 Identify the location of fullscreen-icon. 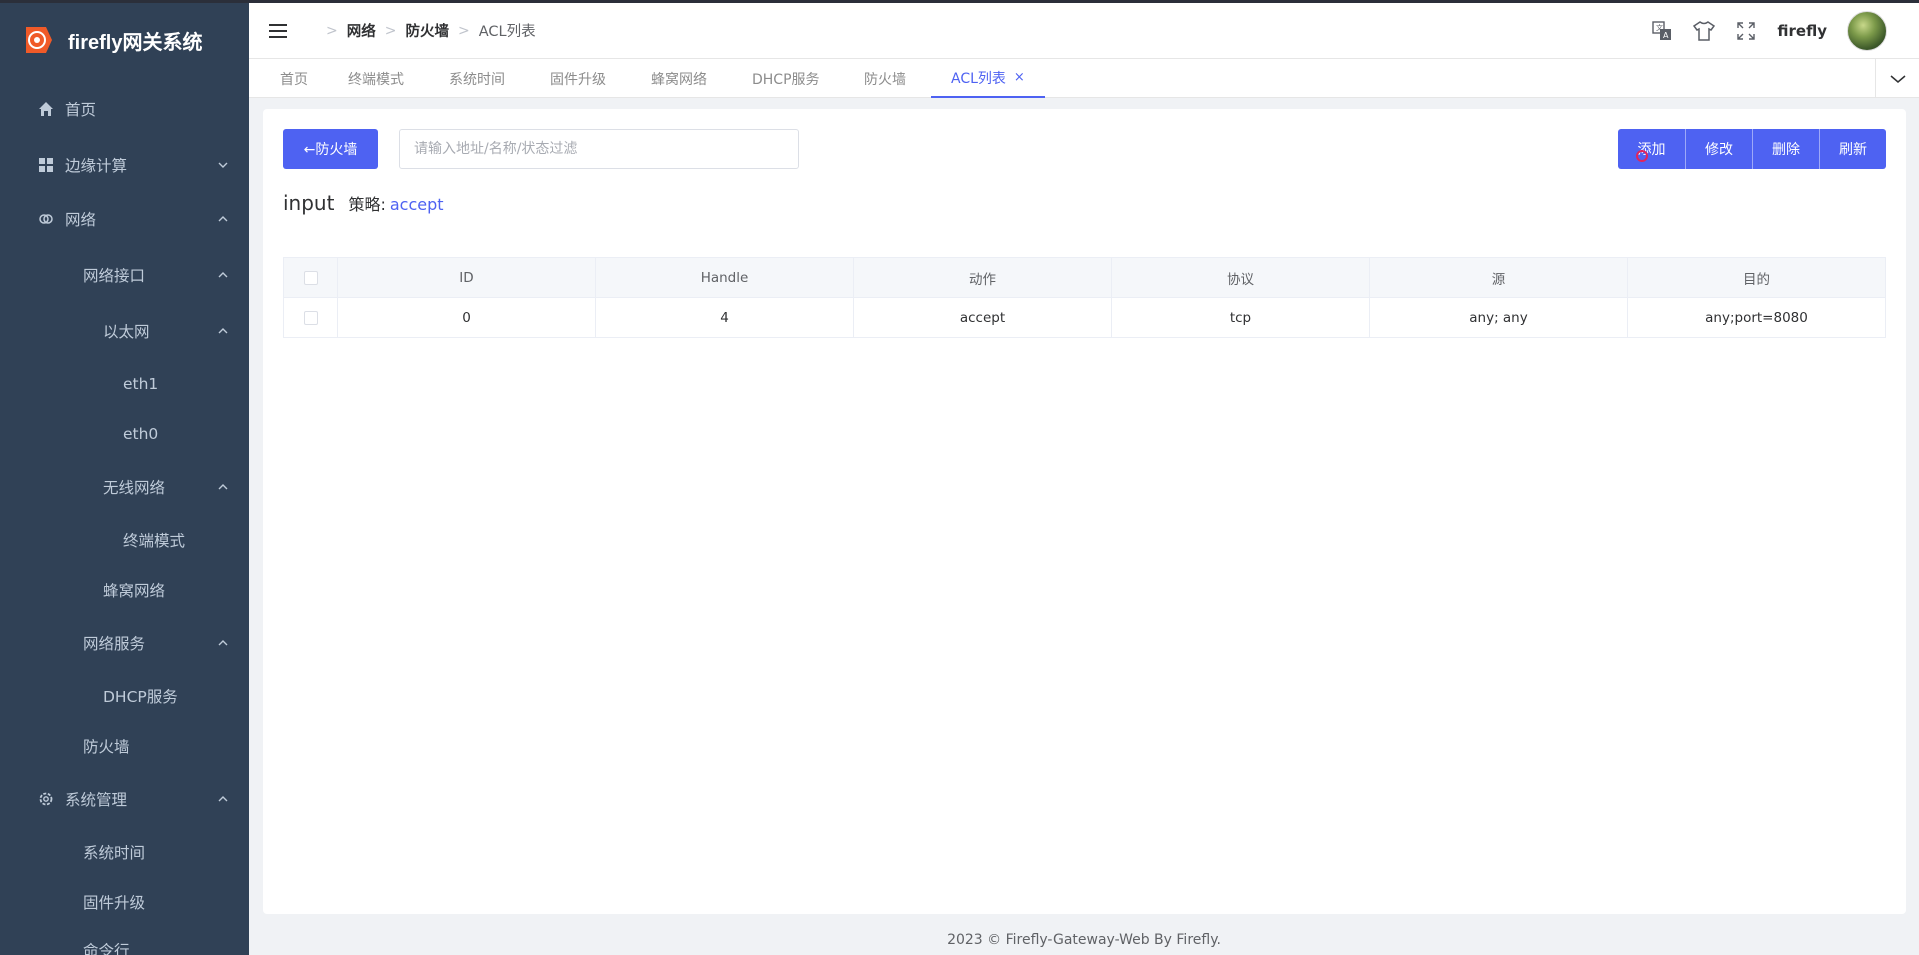
(1746, 31).